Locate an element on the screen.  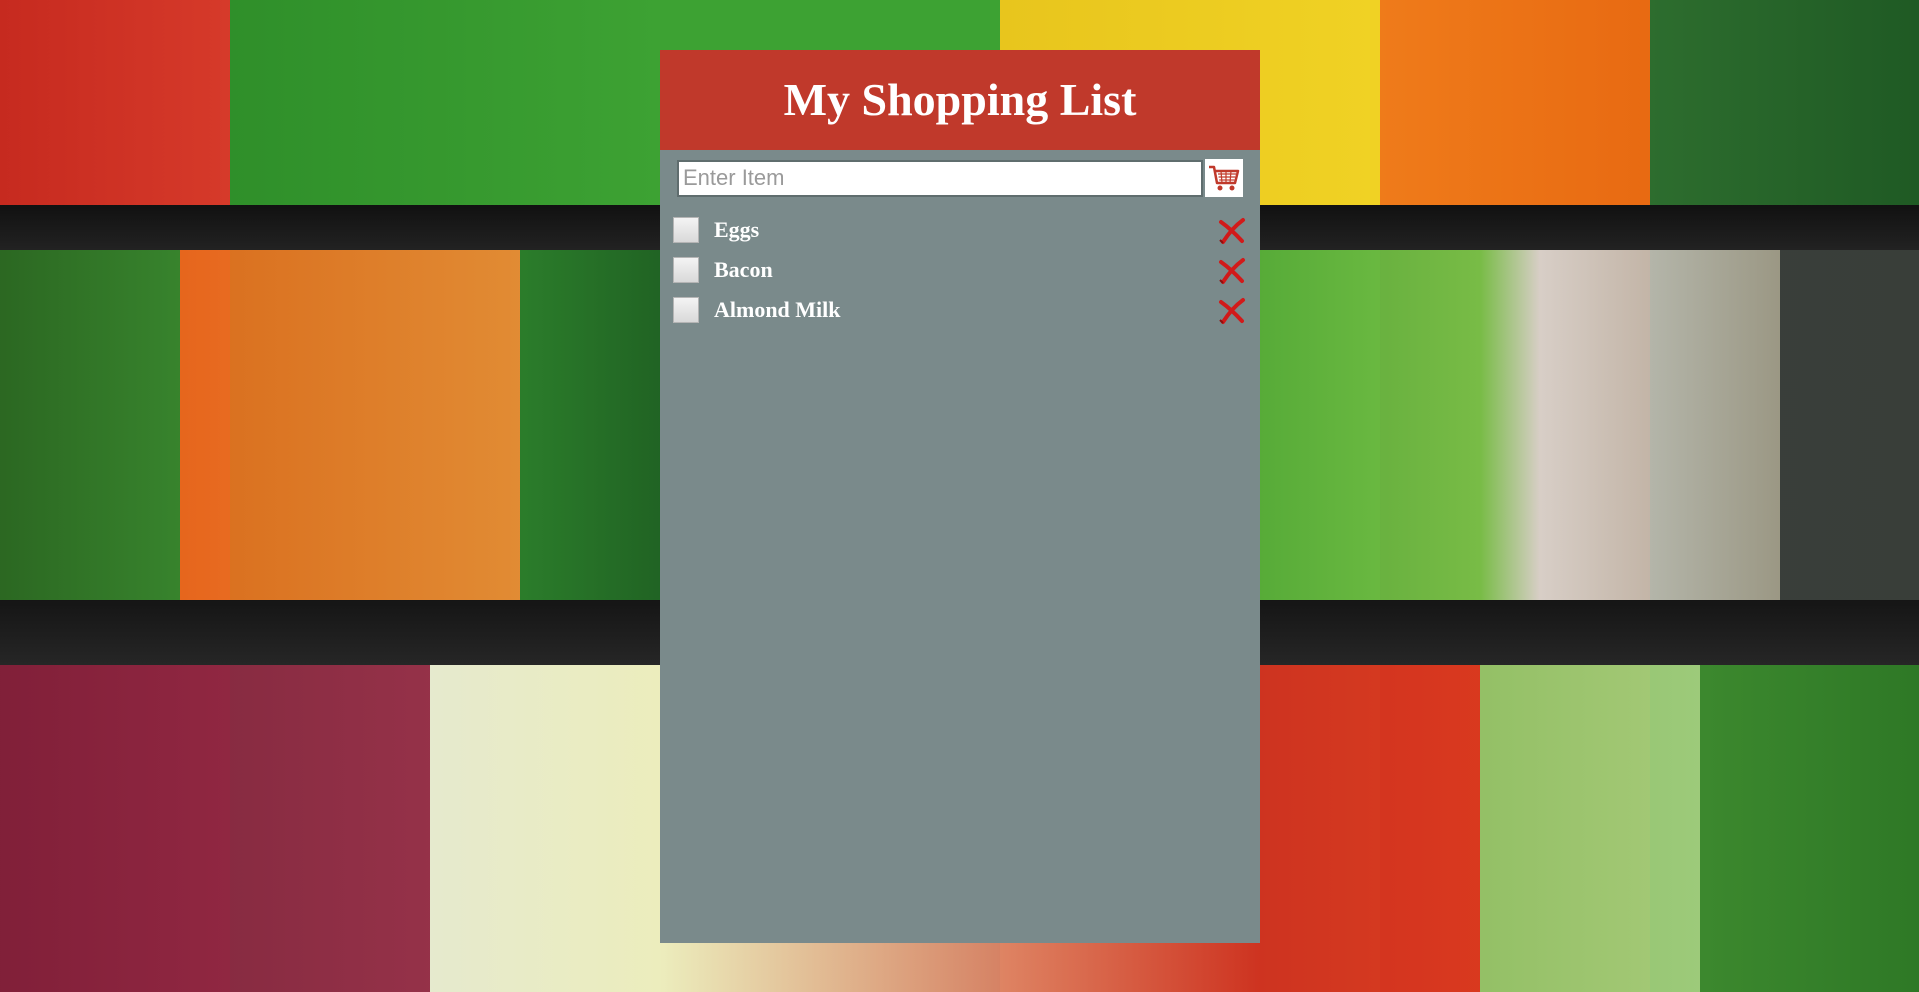
shopping-list: Eggs Bacon Almond Milk is located at coordinates (960, 270).